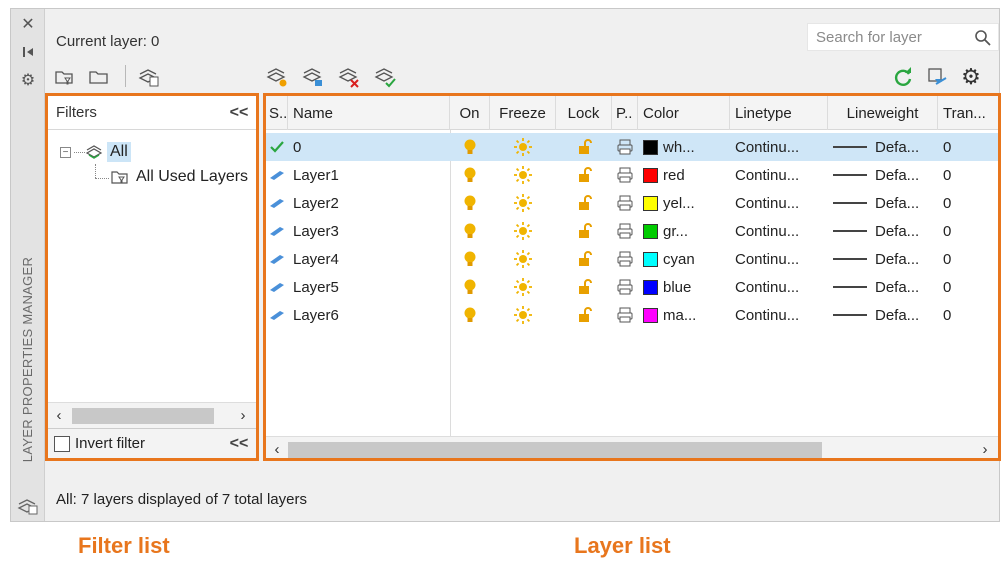  I want to click on palette-titlebar: ✕ ⚙ LAYER PROPERTIES MANAGER, so click(28, 265).